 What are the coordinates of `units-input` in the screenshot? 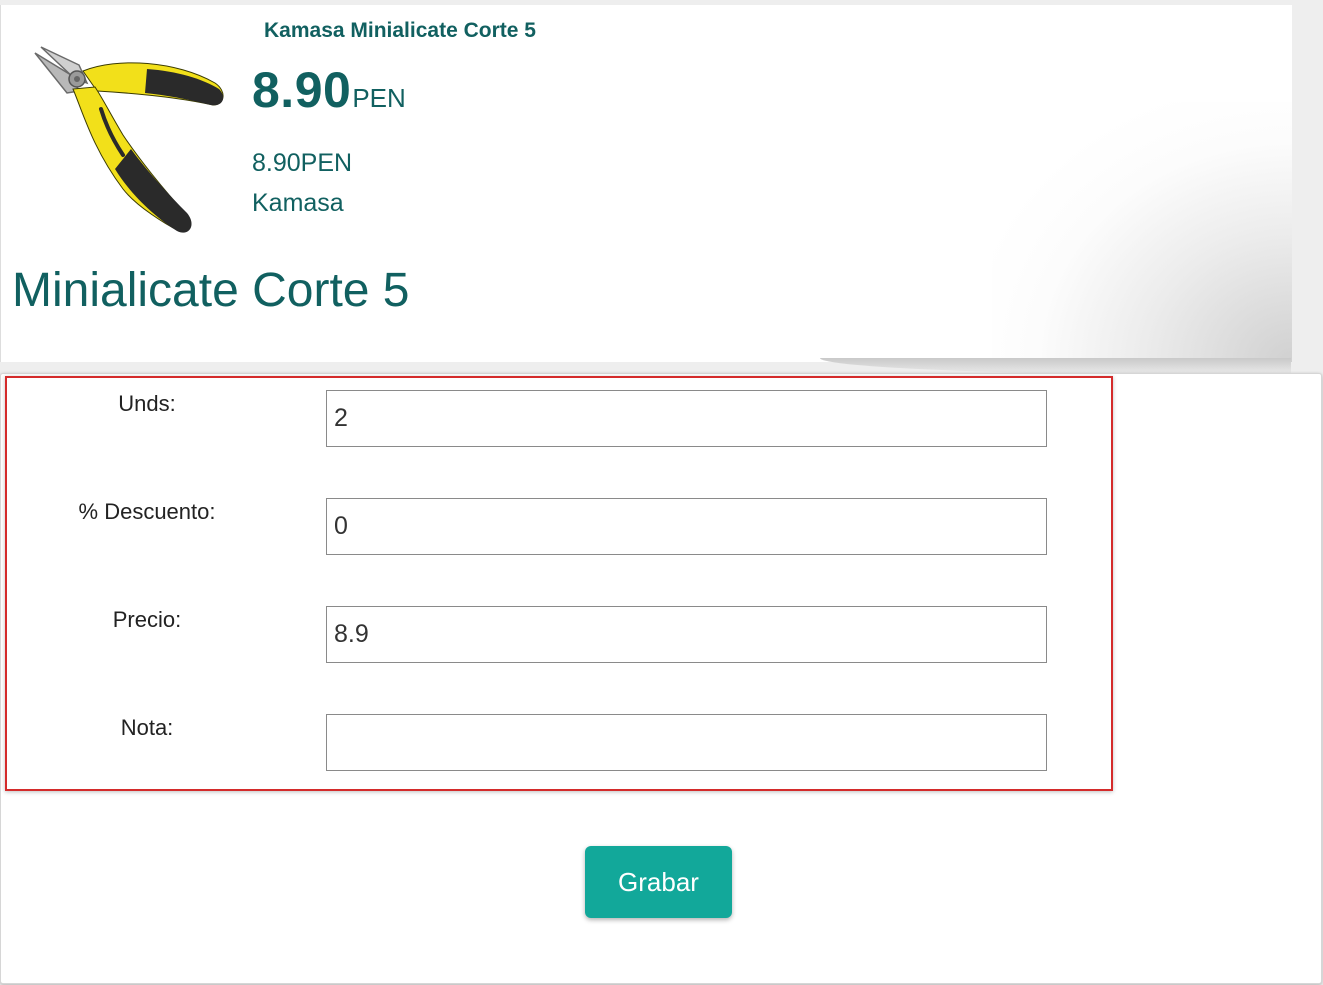 It's located at (686, 418).